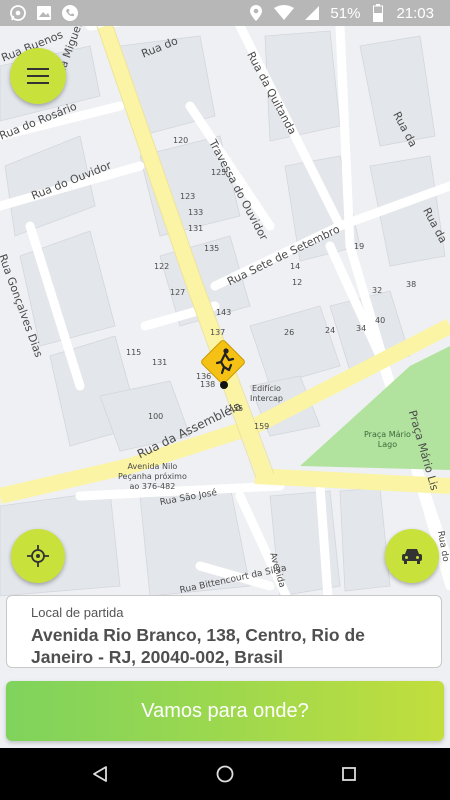 This screenshot has height=800, width=450. I want to click on building-number: 155, so click(236, 408).